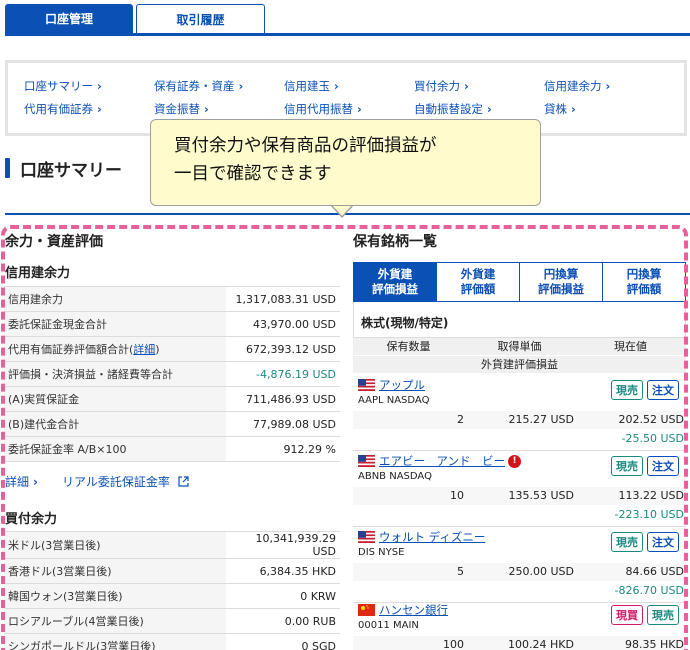  I want to click on top-tabs: 口座管理 取引履歴, so click(347, 20).